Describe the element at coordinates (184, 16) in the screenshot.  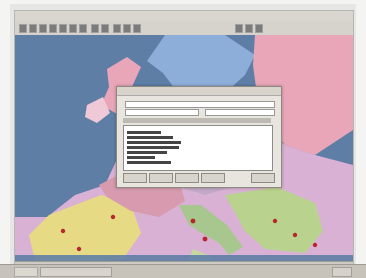
I see `window-title-bar` at that location.